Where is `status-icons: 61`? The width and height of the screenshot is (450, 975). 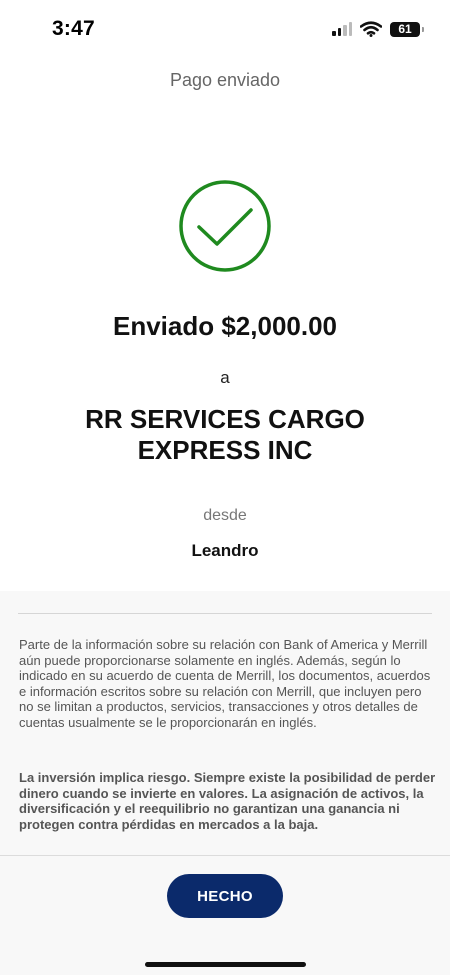
status-icons: 61 is located at coordinates (378, 29).